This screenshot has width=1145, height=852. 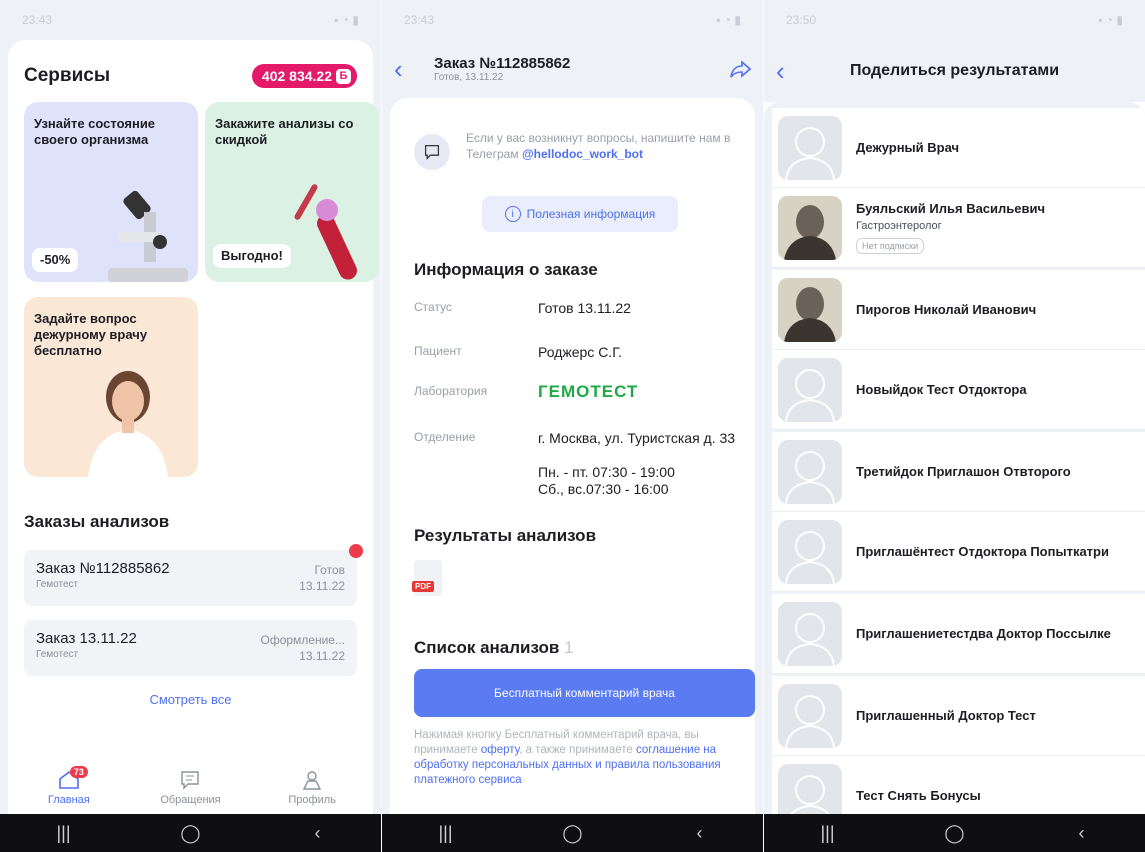 I want to click on useful-info-button: i Полезная информация, so click(x=580, y=214).